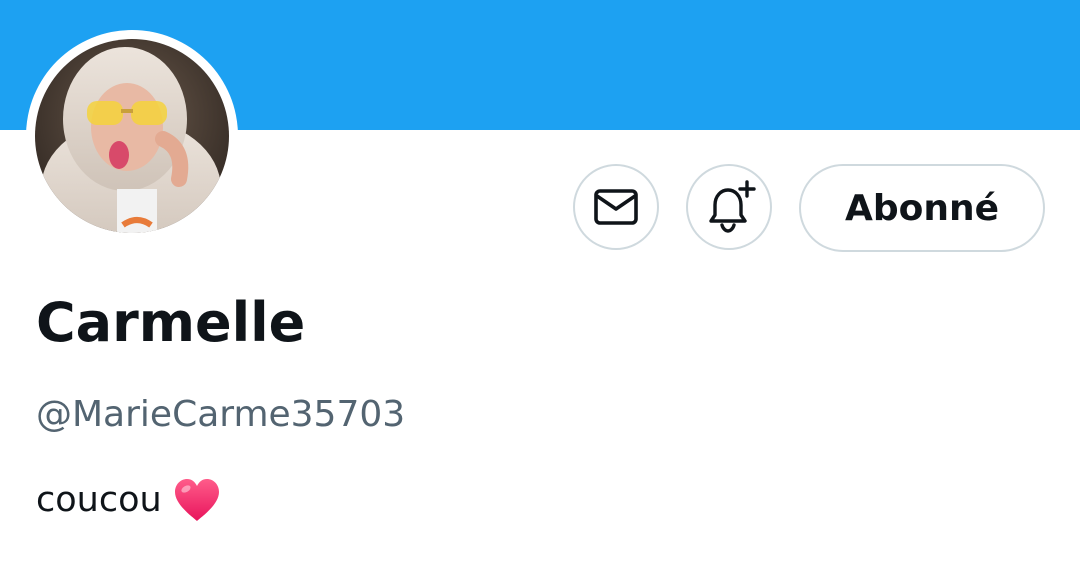 The width and height of the screenshot is (1080, 563). Describe the element at coordinates (197, 500) in the screenshot. I see `heart-emoji-icon` at that location.